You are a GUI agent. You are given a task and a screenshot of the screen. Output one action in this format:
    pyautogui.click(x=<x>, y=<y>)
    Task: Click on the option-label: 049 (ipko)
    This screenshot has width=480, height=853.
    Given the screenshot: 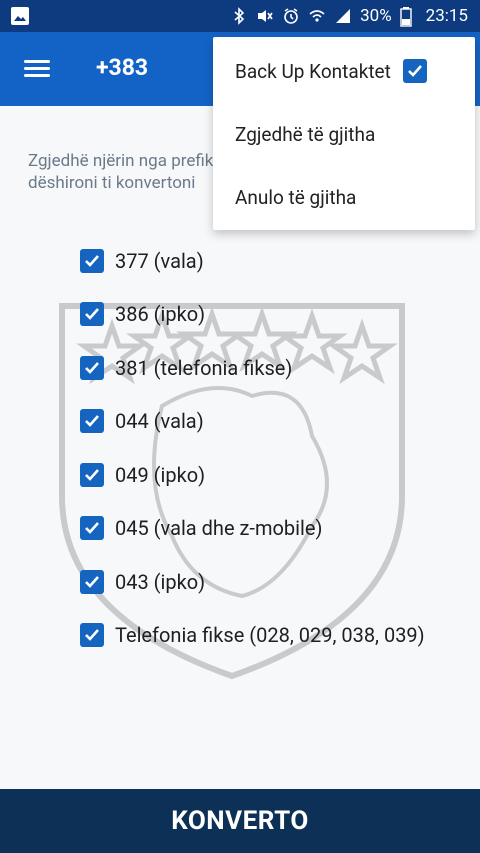 What is the action you would take?
    pyautogui.click(x=160, y=474)
    